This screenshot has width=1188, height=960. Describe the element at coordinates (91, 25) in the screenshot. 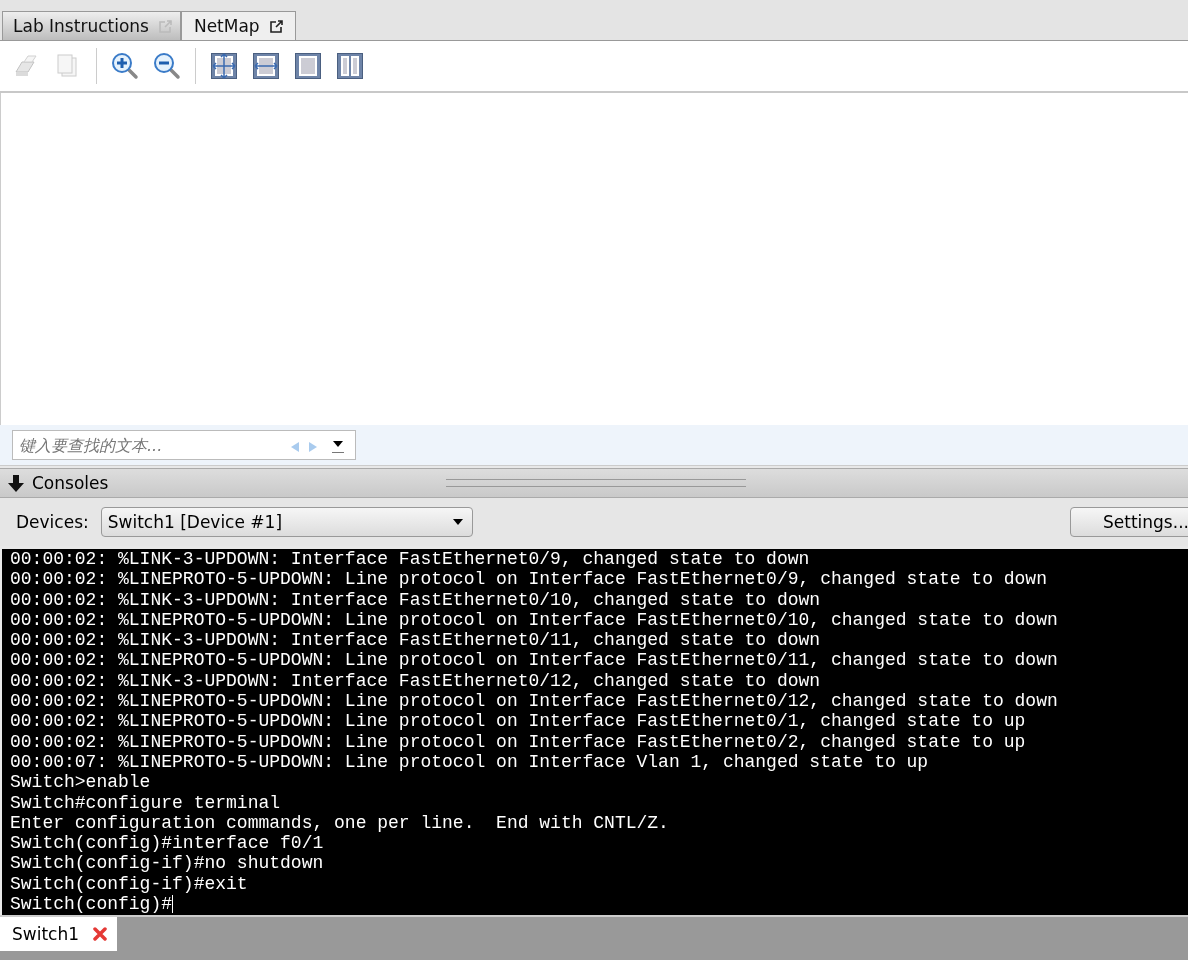

I see `panel-tab: Lab Instructions` at that location.